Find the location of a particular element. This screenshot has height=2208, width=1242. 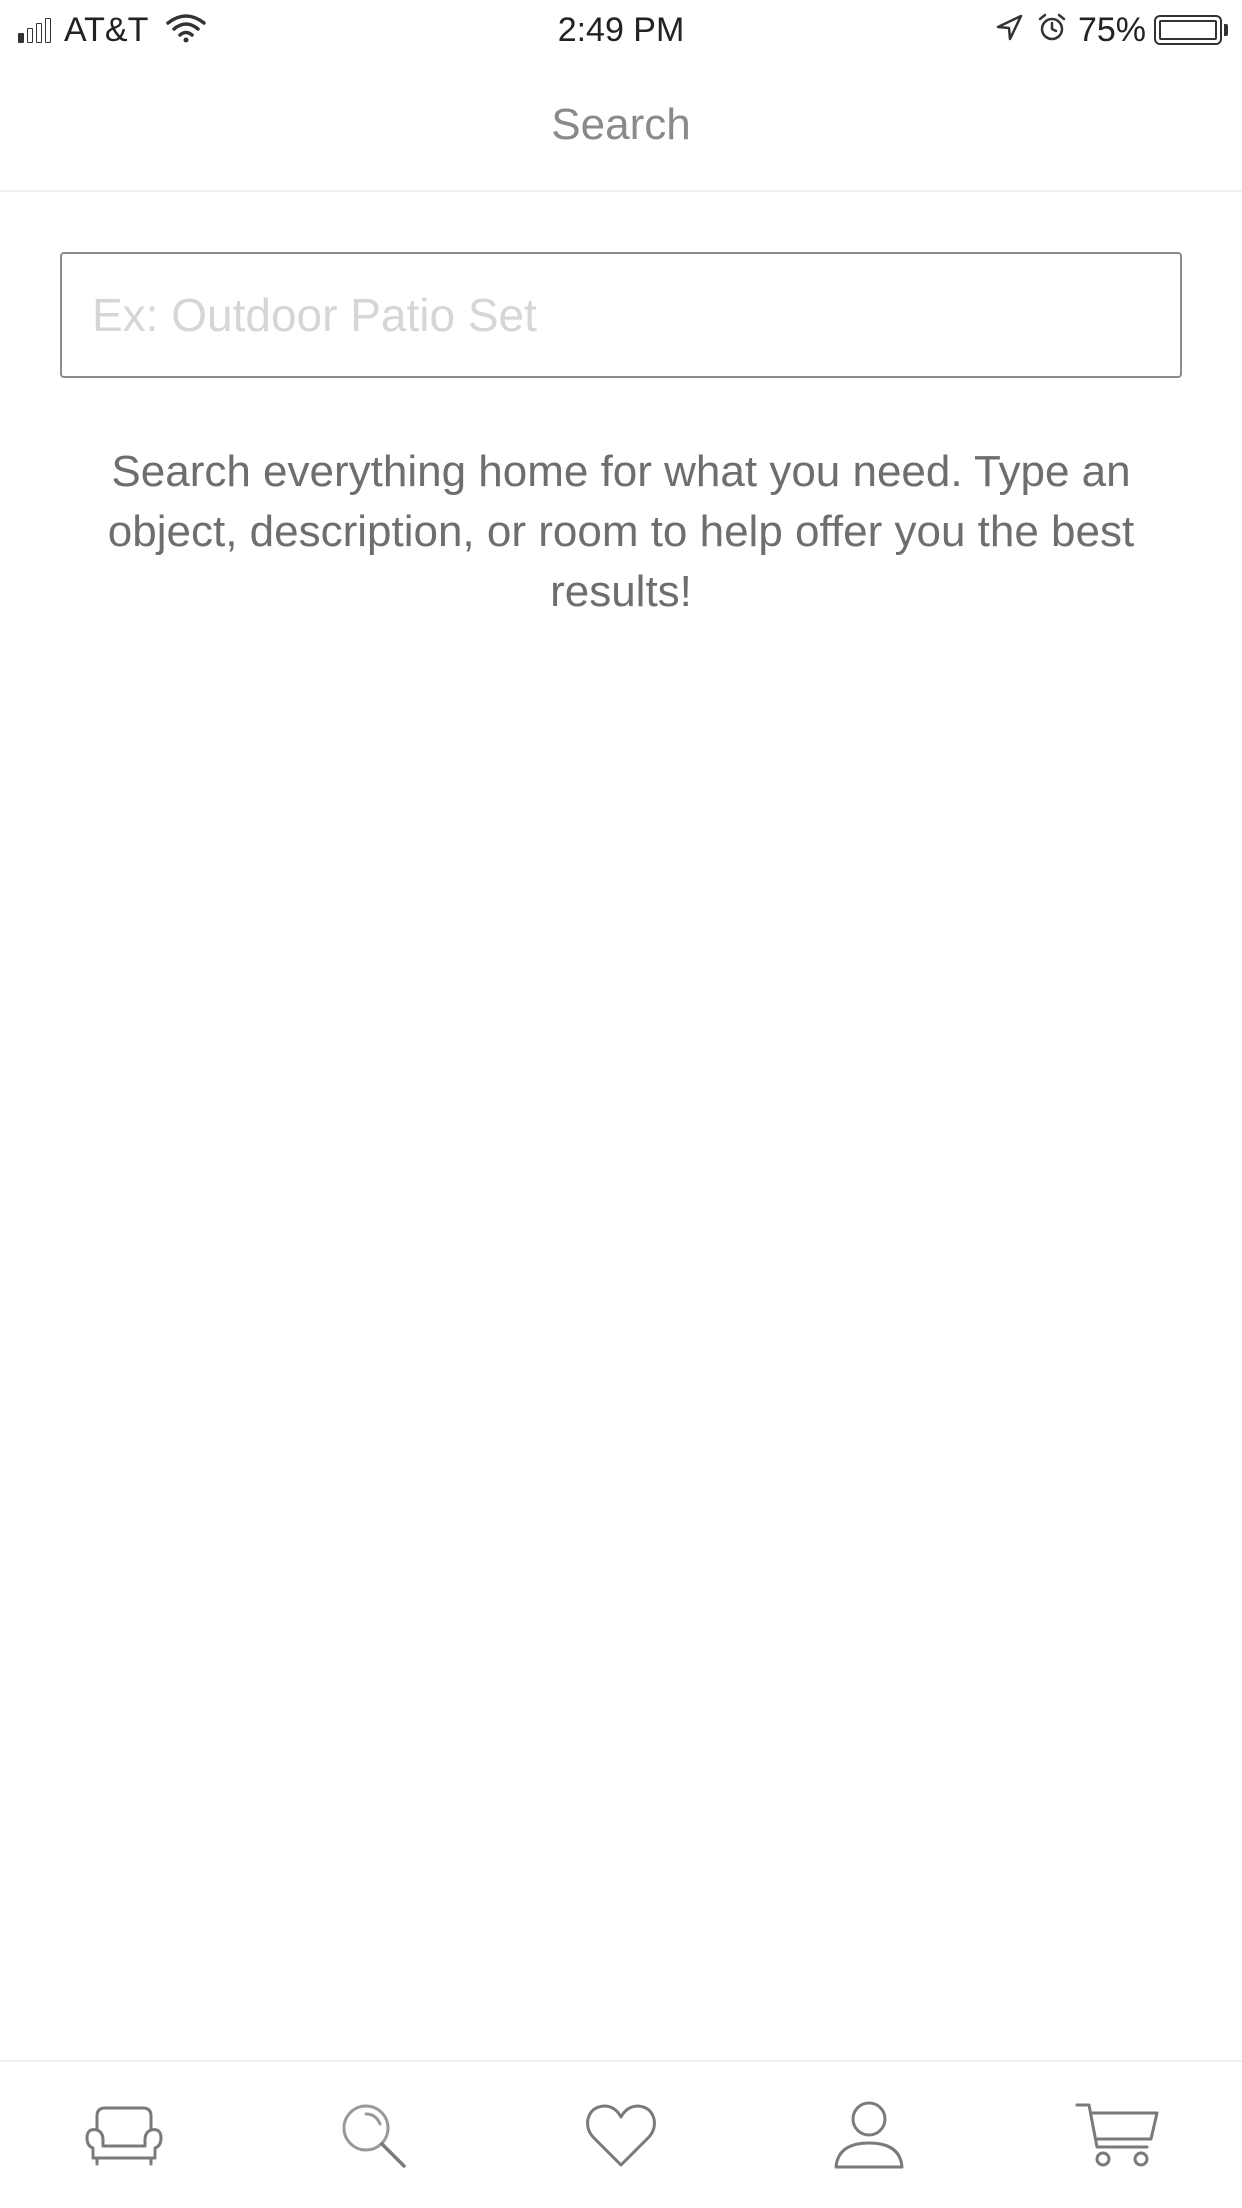

heart-icon is located at coordinates (621, 2135).